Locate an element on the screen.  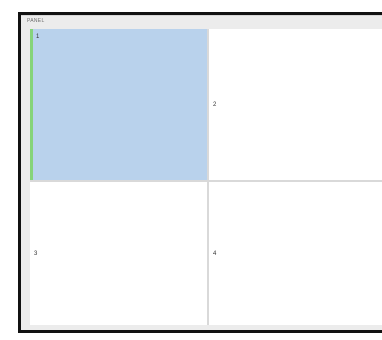
cell-label: 3 is located at coordinates (36, 253).